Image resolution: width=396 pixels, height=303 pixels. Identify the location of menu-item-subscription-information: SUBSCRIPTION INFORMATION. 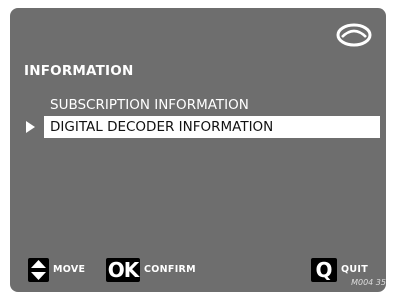
(198, 105).